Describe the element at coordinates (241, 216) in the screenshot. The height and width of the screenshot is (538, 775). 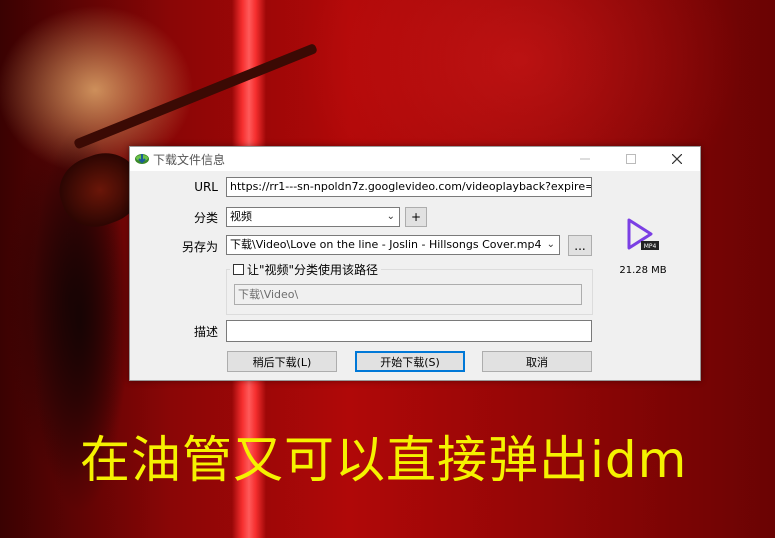
I see `category-value: 视频` at that location.